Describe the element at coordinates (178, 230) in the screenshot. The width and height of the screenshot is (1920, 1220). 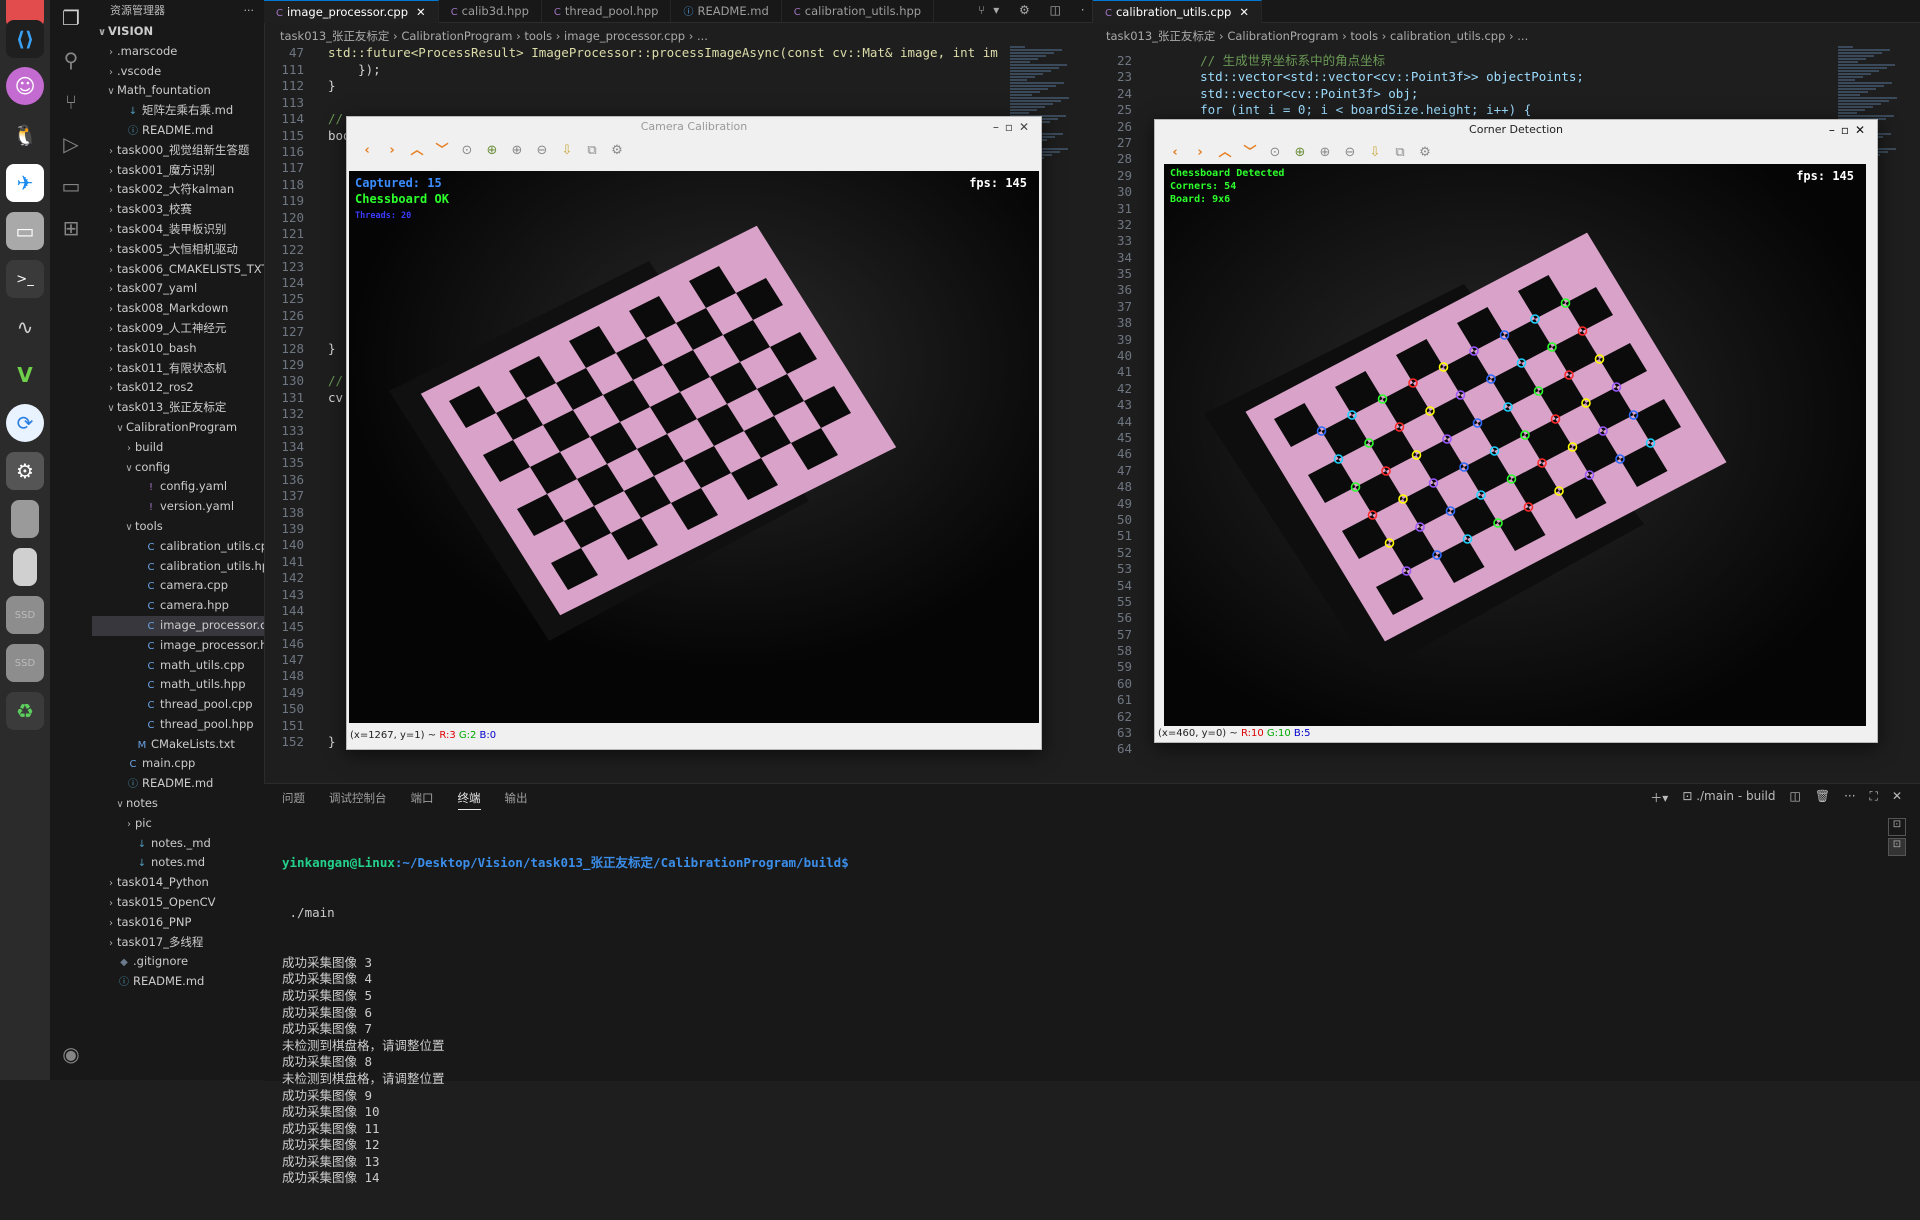
I see `tree-folder: › task004_装甲板识别` at that location.